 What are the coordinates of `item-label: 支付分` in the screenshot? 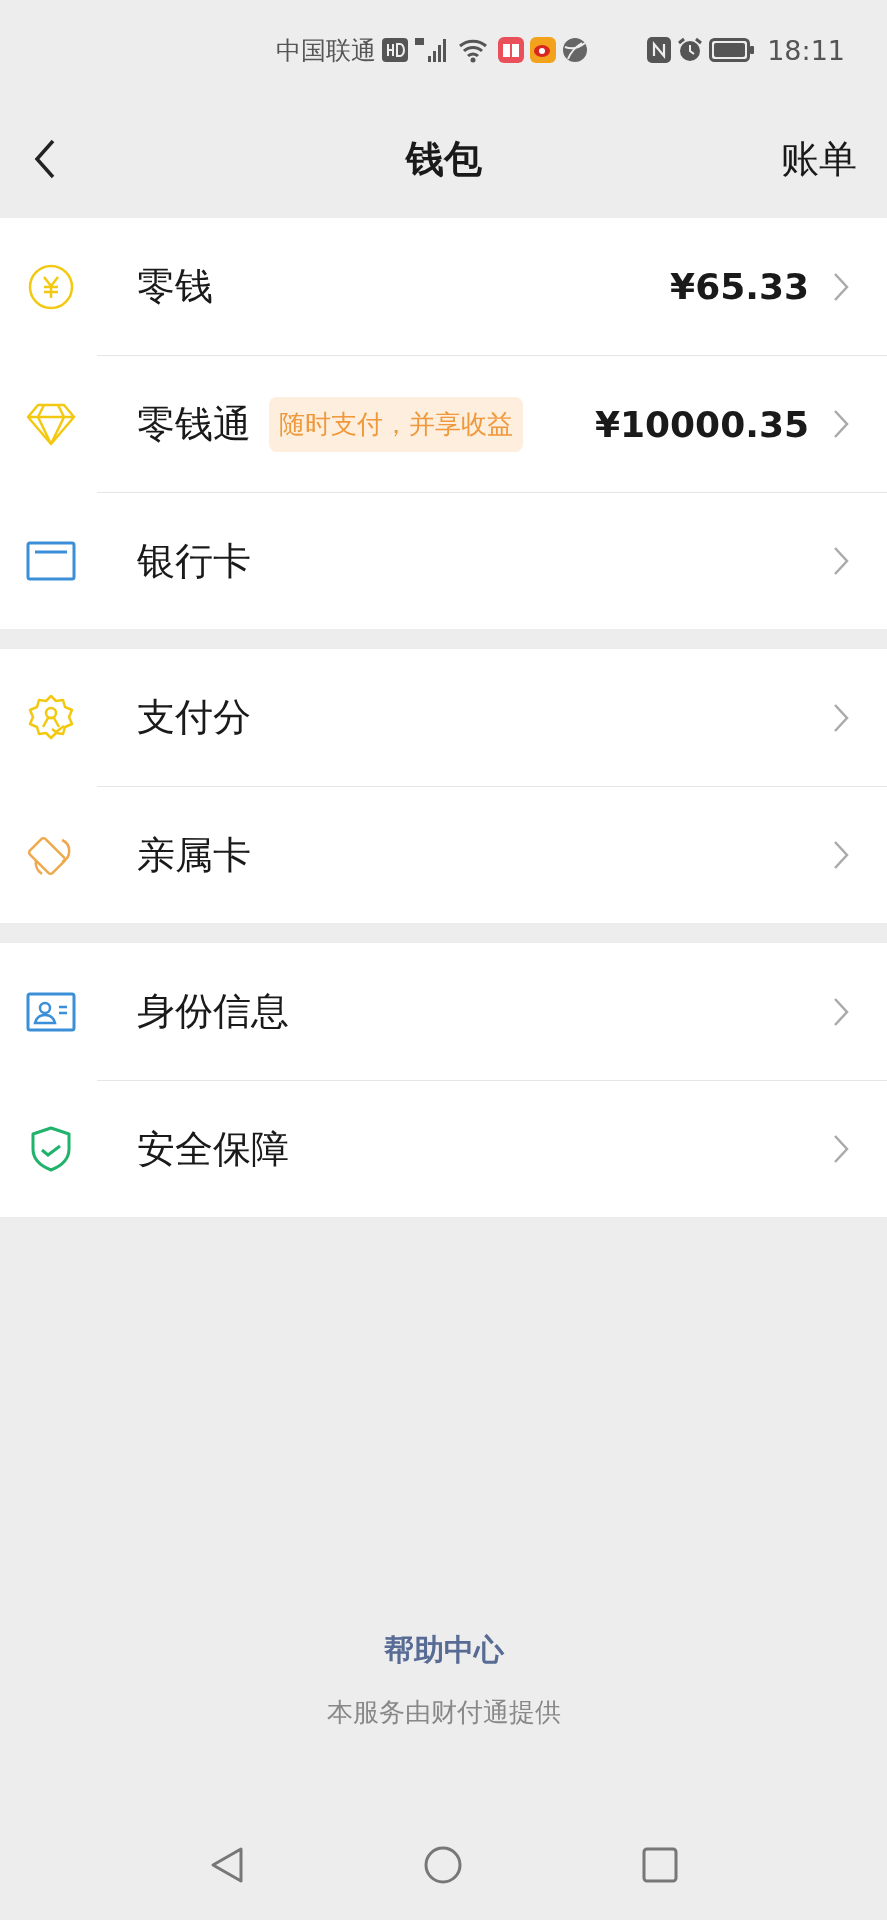 It's located at (194, 717).